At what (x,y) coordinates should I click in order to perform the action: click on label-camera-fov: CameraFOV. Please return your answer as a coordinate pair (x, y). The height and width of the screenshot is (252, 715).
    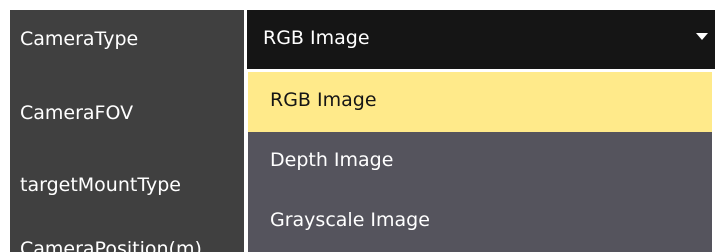
    Looking at the image, I should click on (77, 113).